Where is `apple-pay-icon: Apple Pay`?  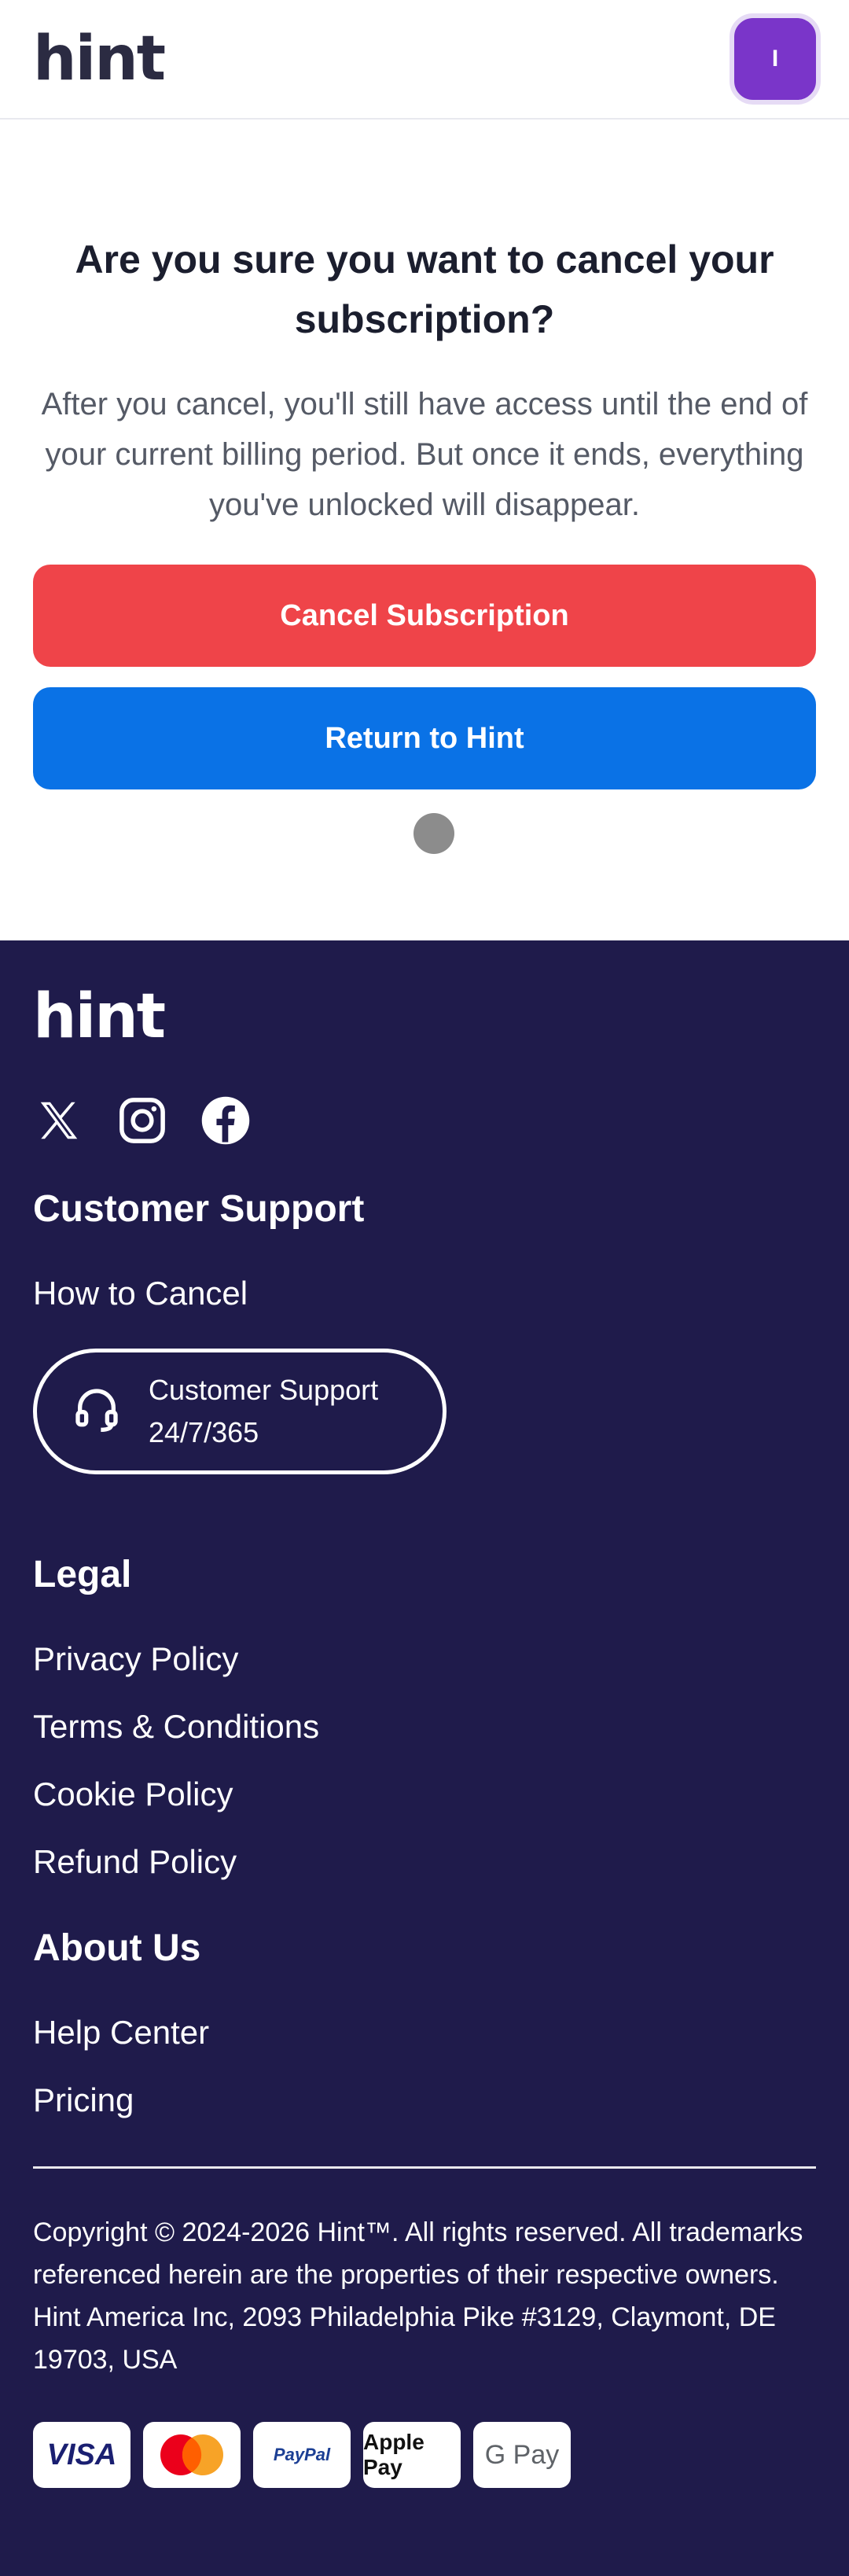 apple-pay-icon: Apple Pay is located at coordinates (412, 2455).